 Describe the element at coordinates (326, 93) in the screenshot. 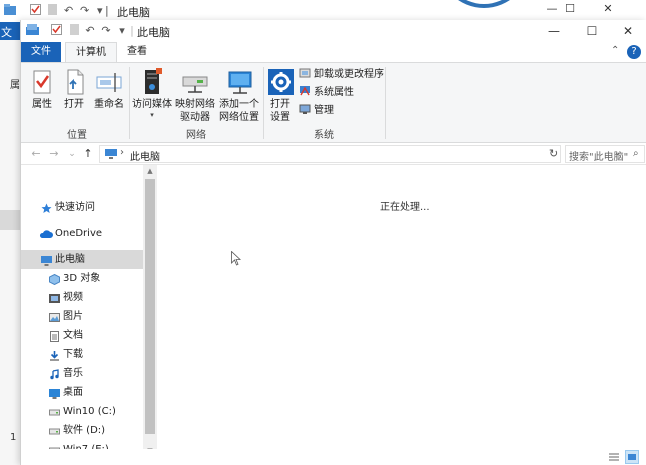

I see `system-properties-button: 系统属性` at that location.